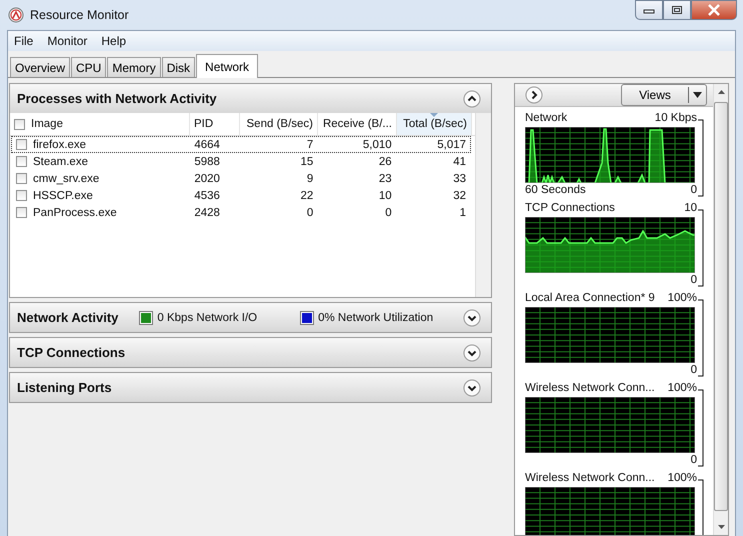 The width and height of the screenshot is (743, 536). I want to click on tab: Disk, so click(179, 67).